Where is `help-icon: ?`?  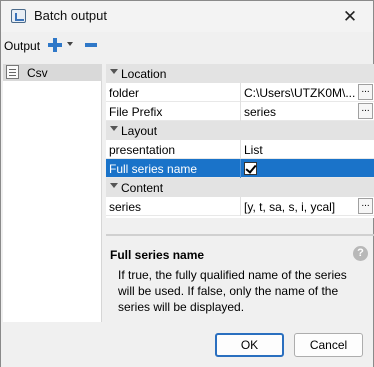
help-icon: ? is located at coordinates (360, 253).